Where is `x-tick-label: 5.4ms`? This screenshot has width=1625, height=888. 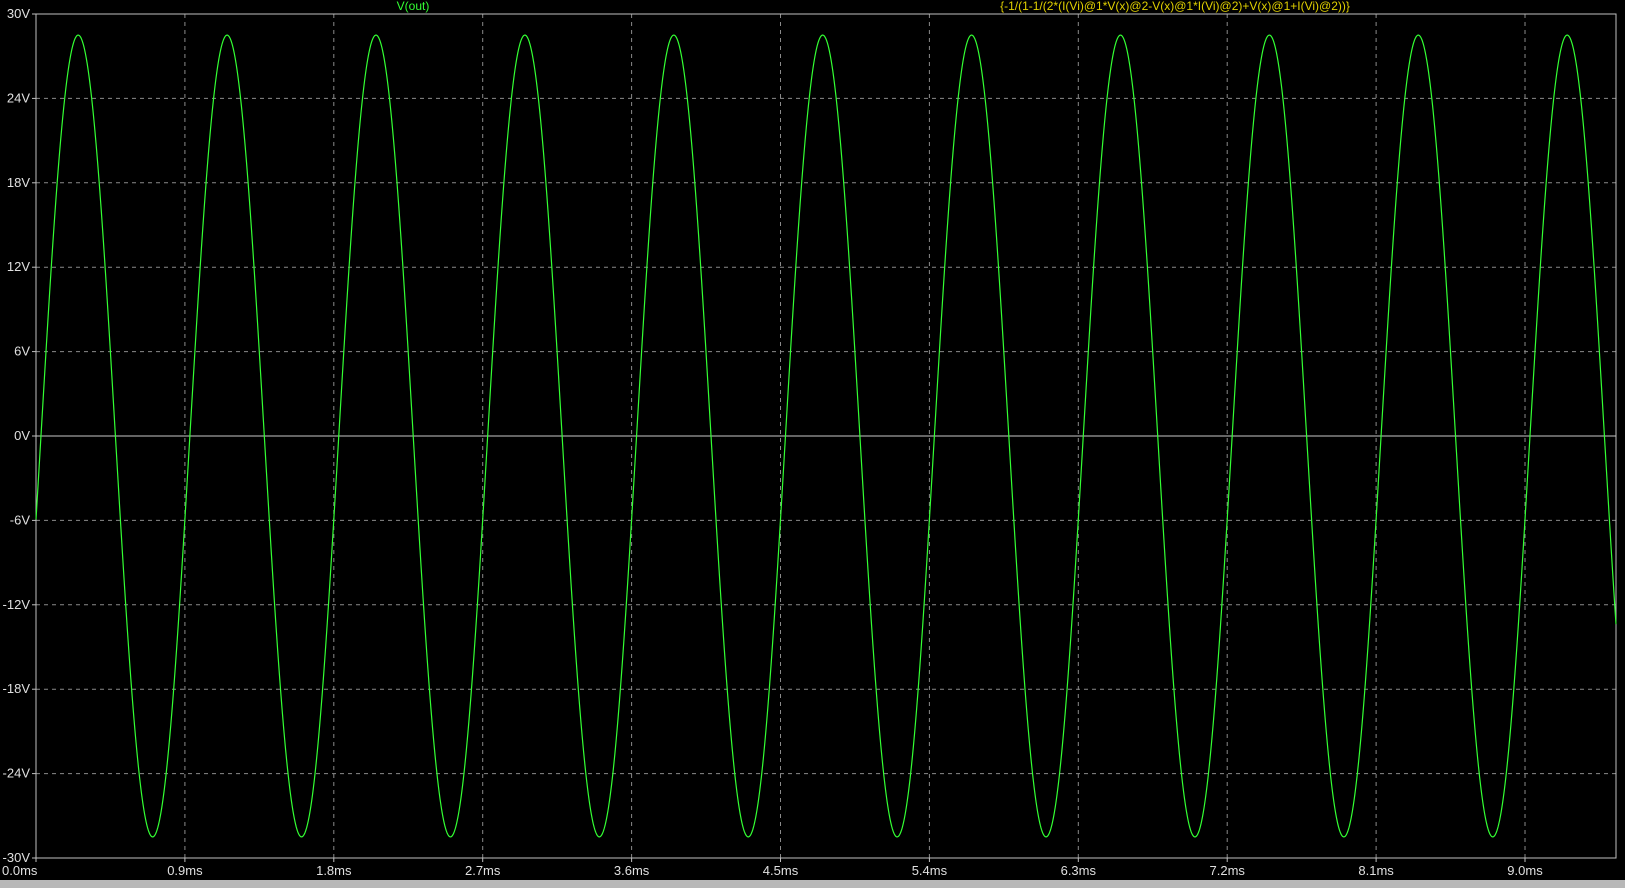
x-tick-label: 5.4ms is located at coordinates (930, 870).